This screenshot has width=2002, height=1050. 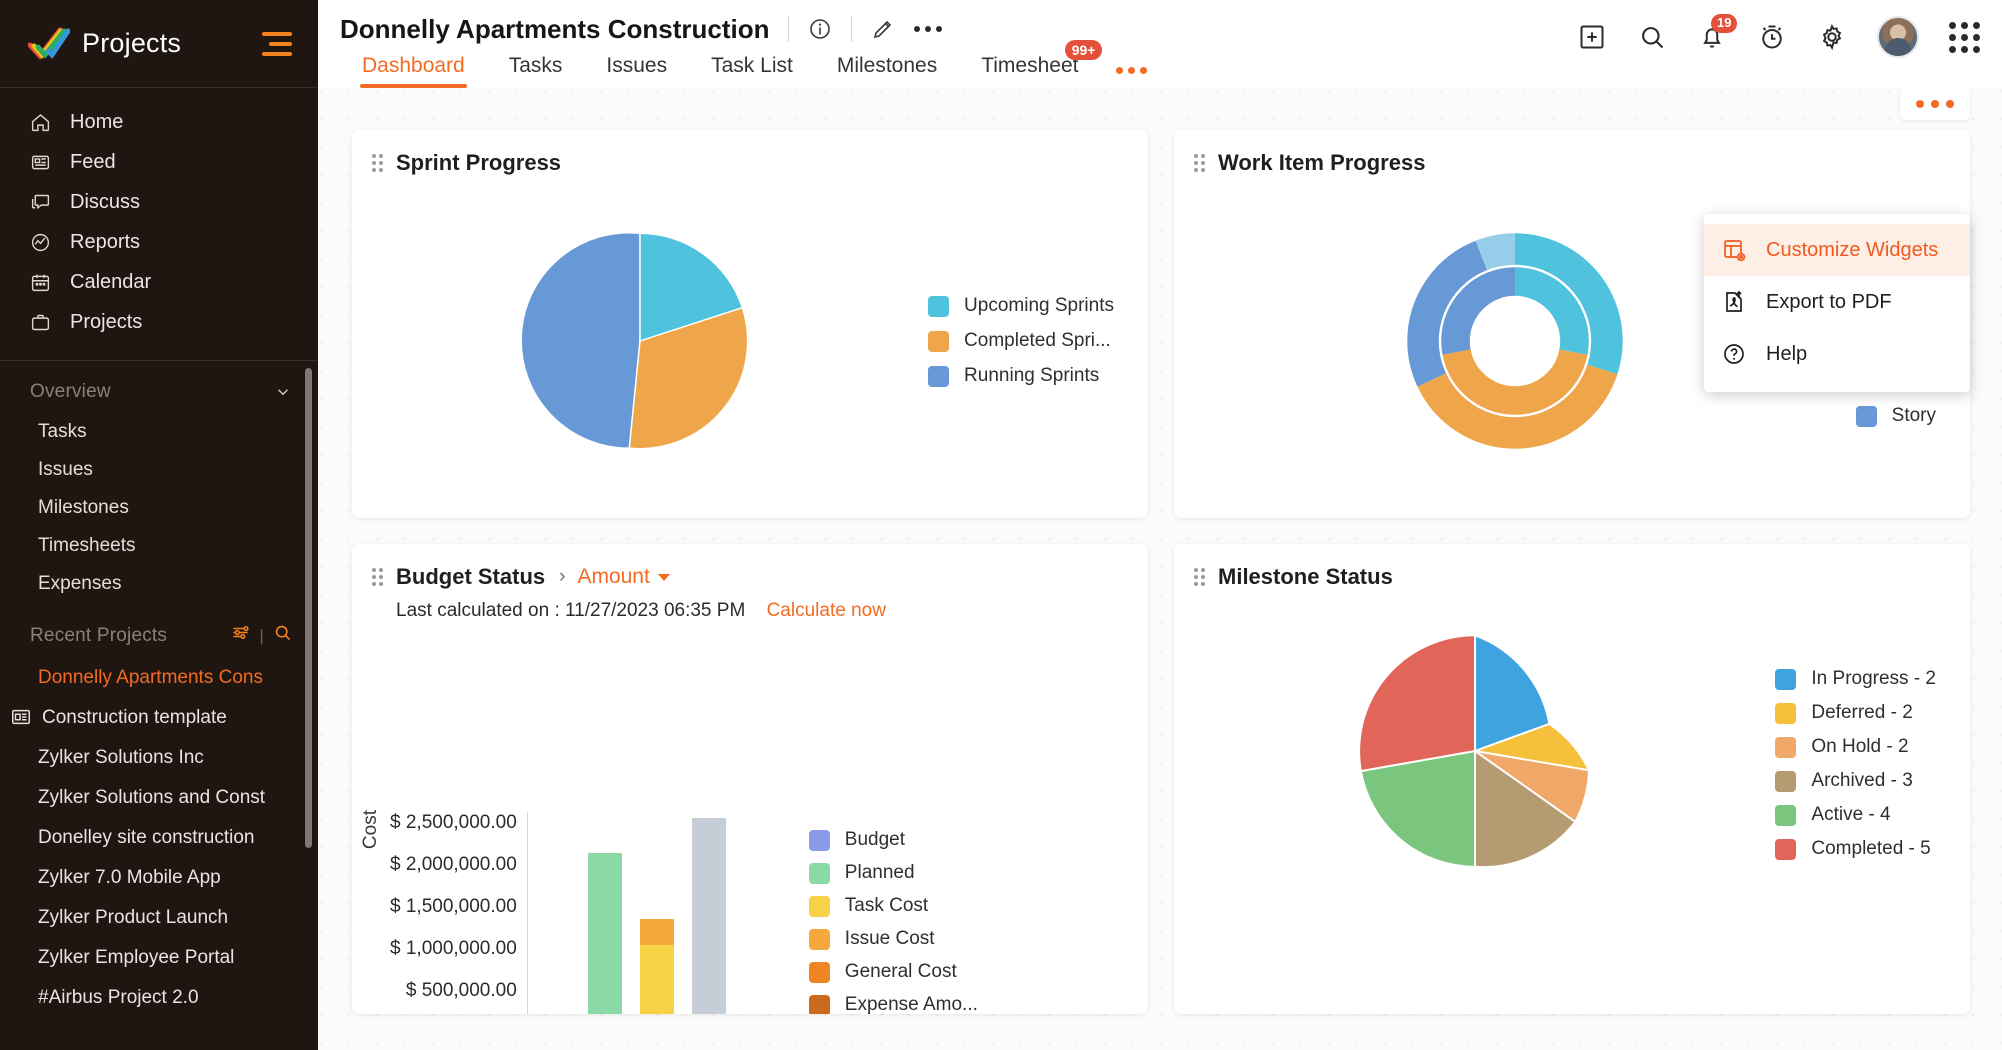 What do you see at coordinates (883, 29) in the screenshot?
I see `edit-pencil-icon` at bounding box center [883, 29].